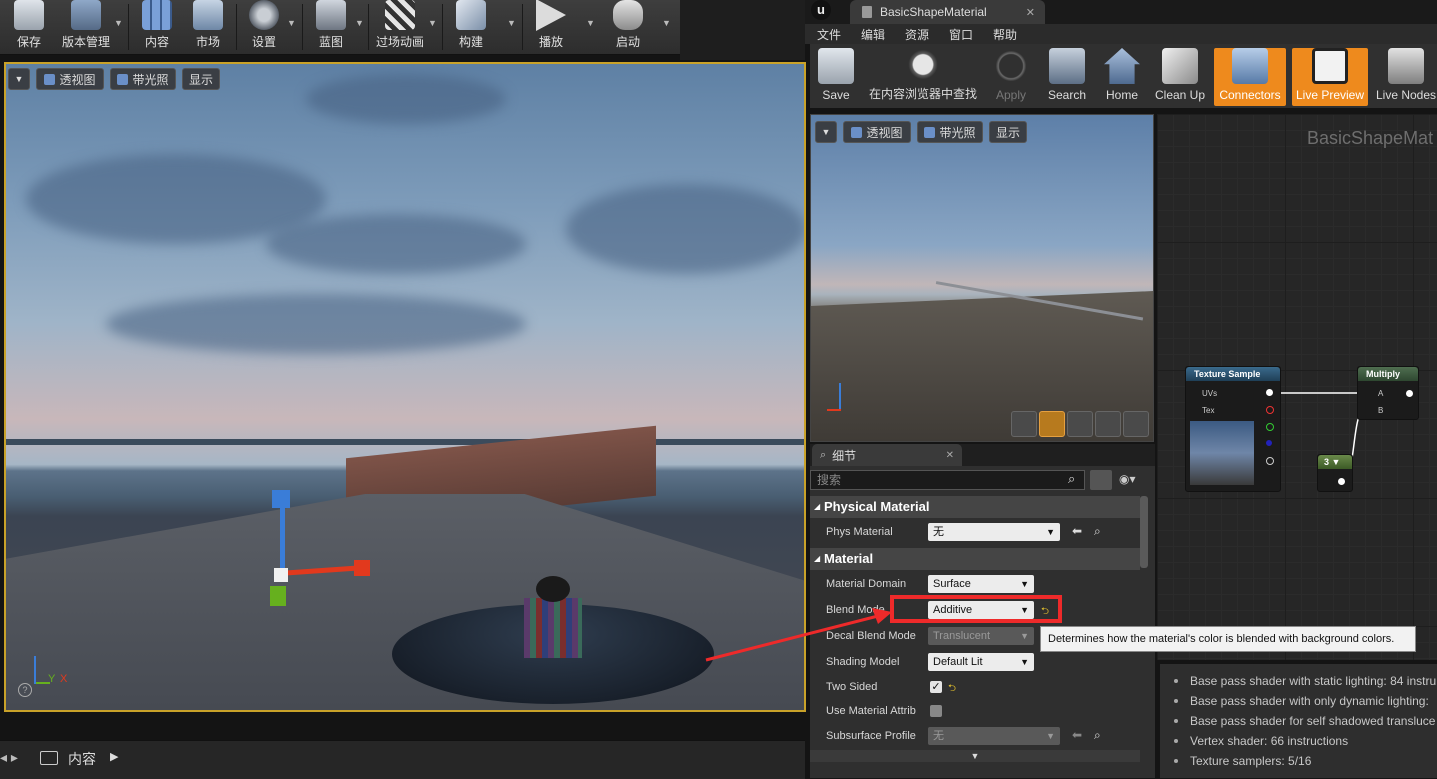  What do you see at coordinates (400, 15) in the screenshot?
I see `clapperboard-icon` at bounding box center [400, 15].